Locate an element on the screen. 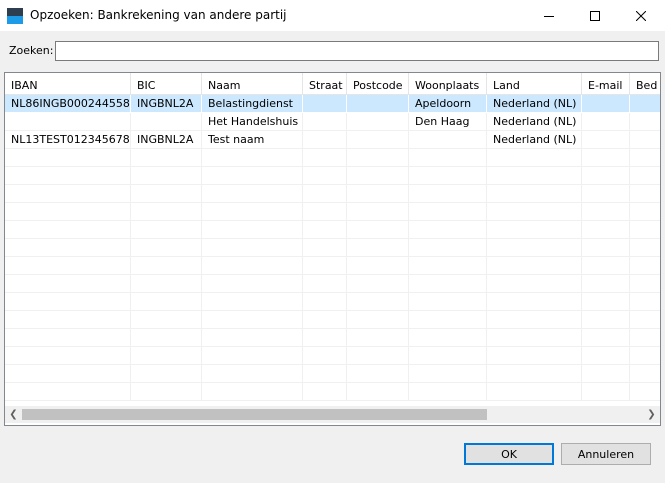 Image resolution: width=665 pixels, height=483 pixels. cell-col-woonplaats: Apeldoorn is located at coordinates (448, 104).